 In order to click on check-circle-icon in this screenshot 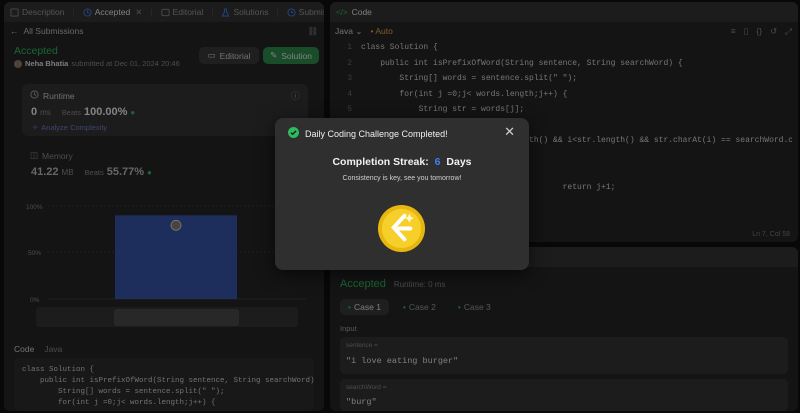, I will do `click(293, 133)`.